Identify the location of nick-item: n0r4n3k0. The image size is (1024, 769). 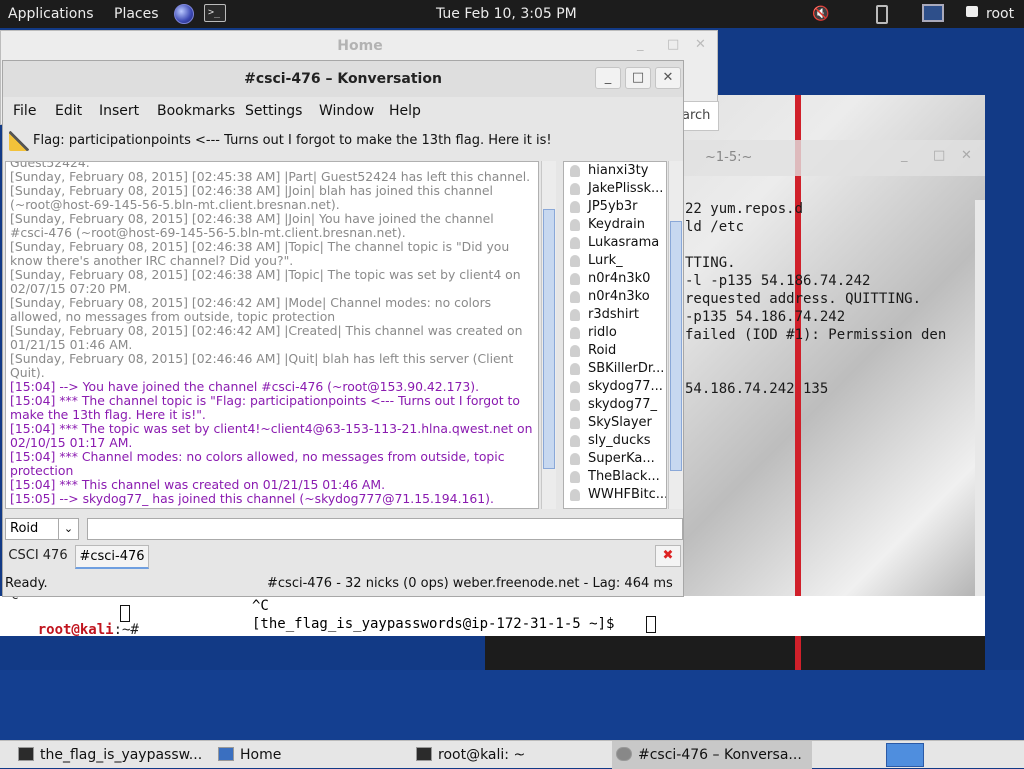
(615, 279).